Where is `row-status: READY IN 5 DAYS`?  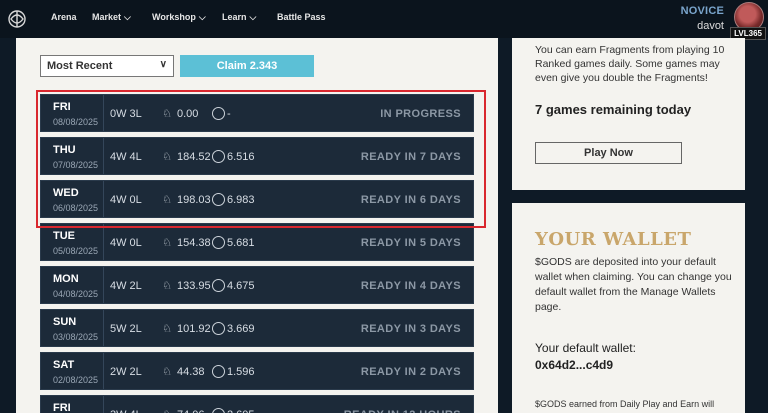 row-status: READY IN 5 DAYS is located at coordinates (410, 243).